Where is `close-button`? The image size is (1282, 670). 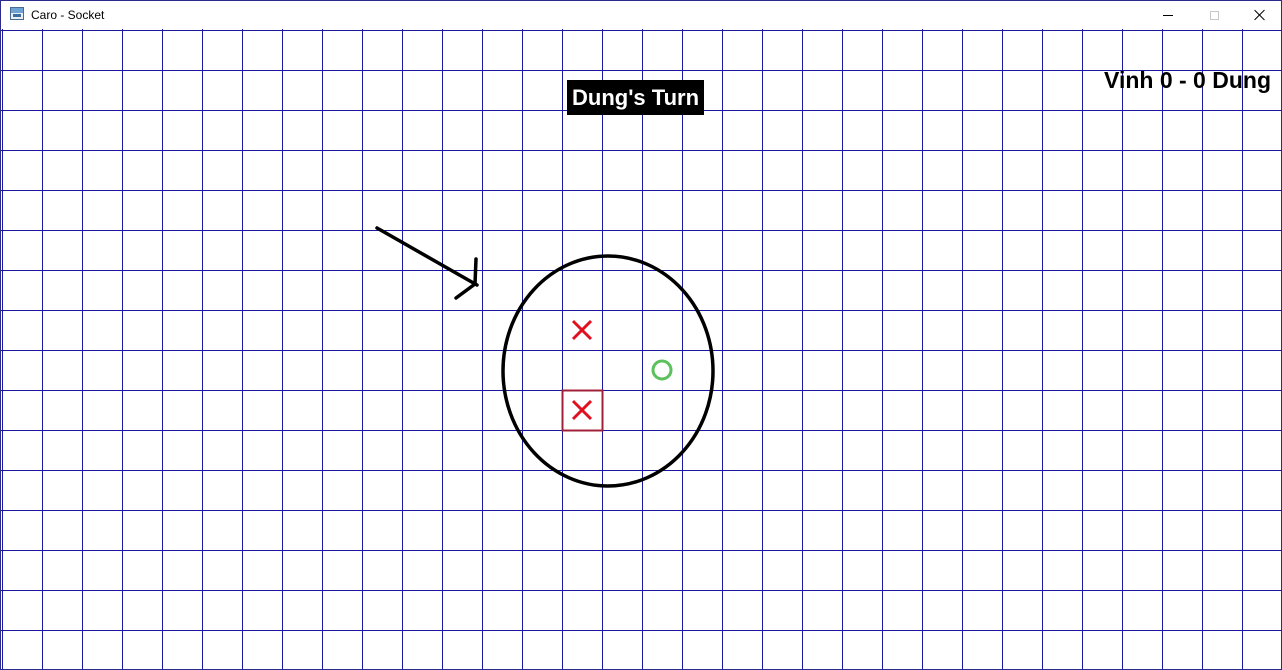 close-button is located at coordinates (1259, 15).